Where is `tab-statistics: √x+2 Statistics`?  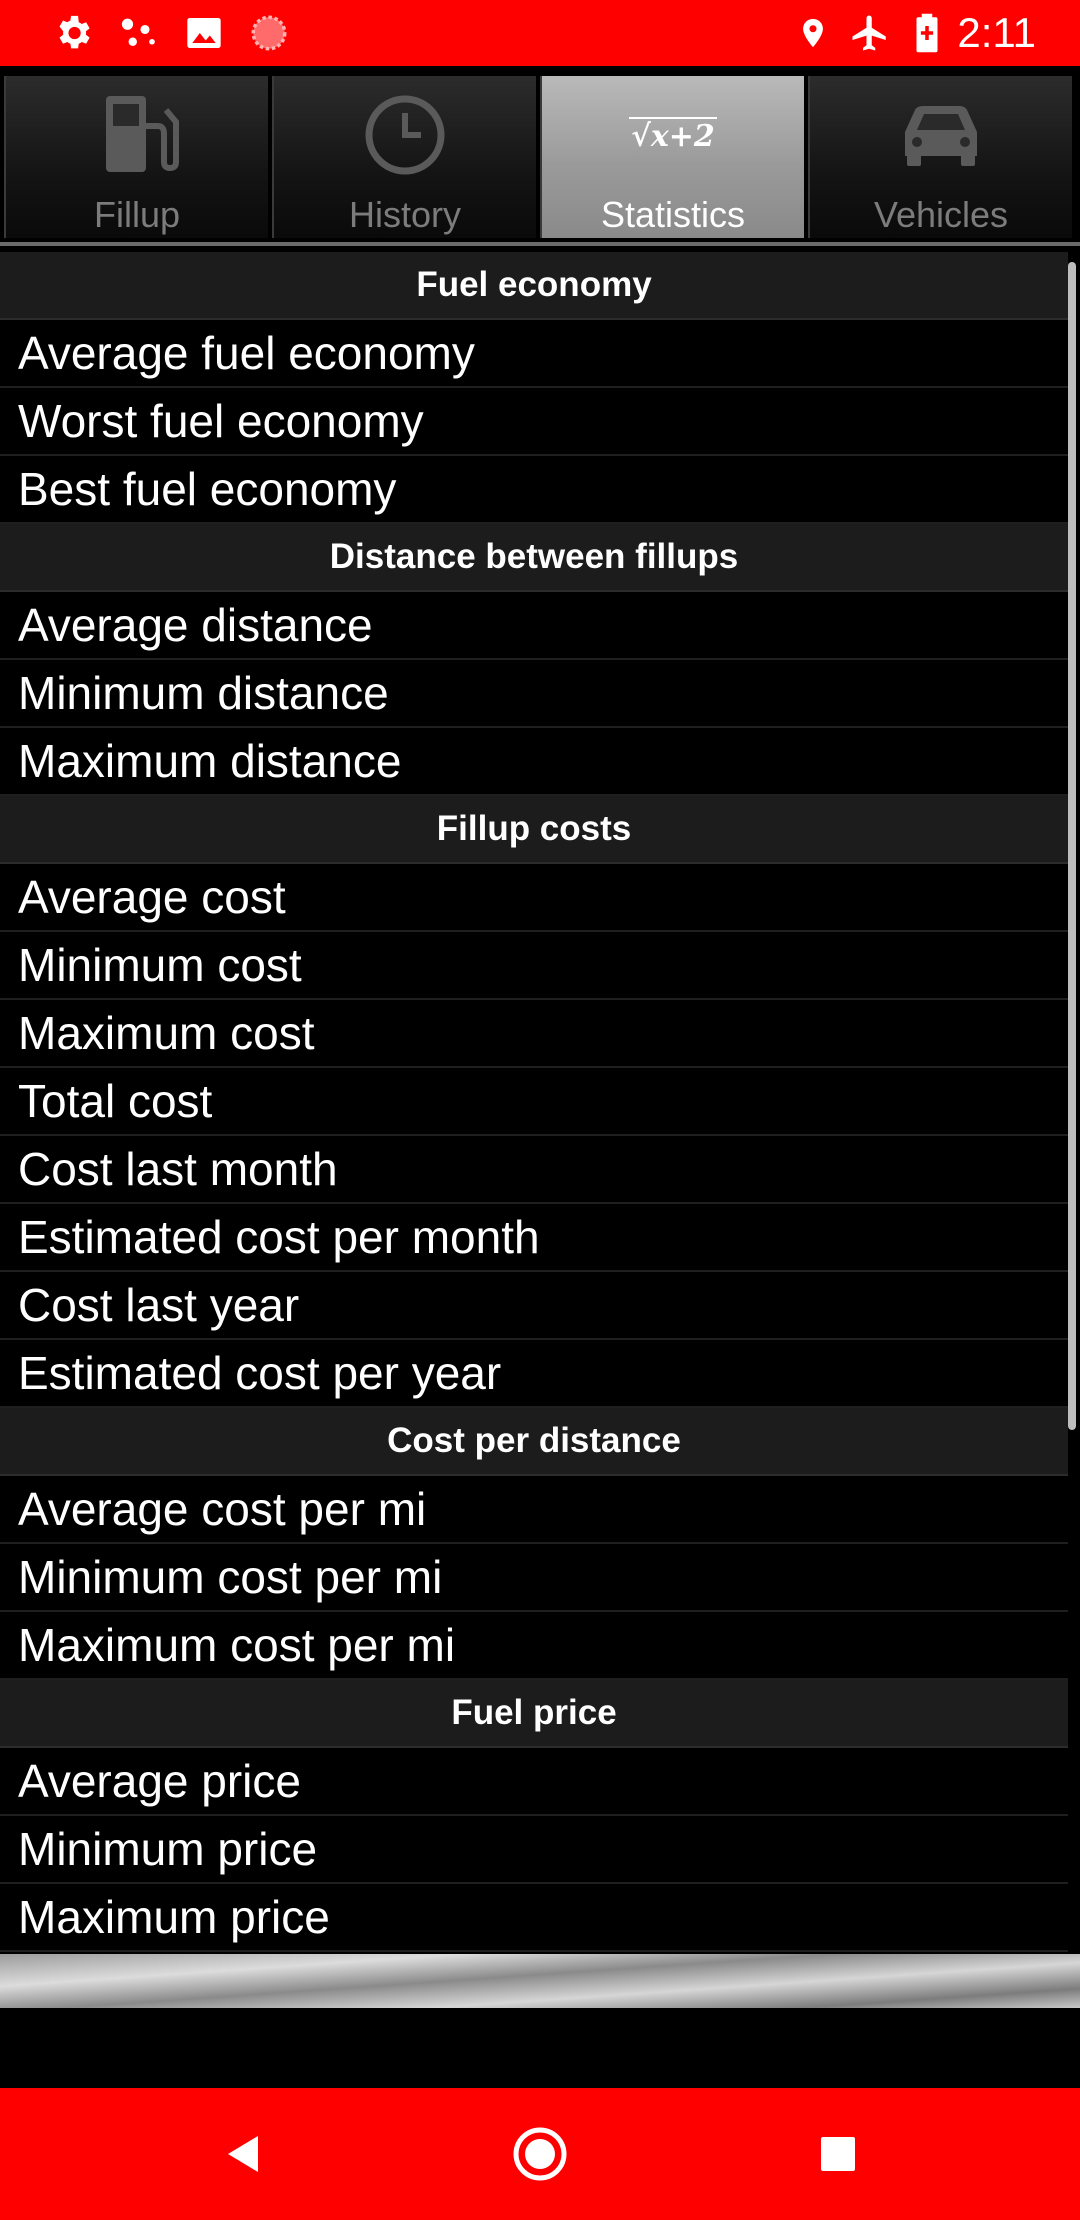 tab-statistics: √x+2 Statistics is located at coordinates (672, 157).